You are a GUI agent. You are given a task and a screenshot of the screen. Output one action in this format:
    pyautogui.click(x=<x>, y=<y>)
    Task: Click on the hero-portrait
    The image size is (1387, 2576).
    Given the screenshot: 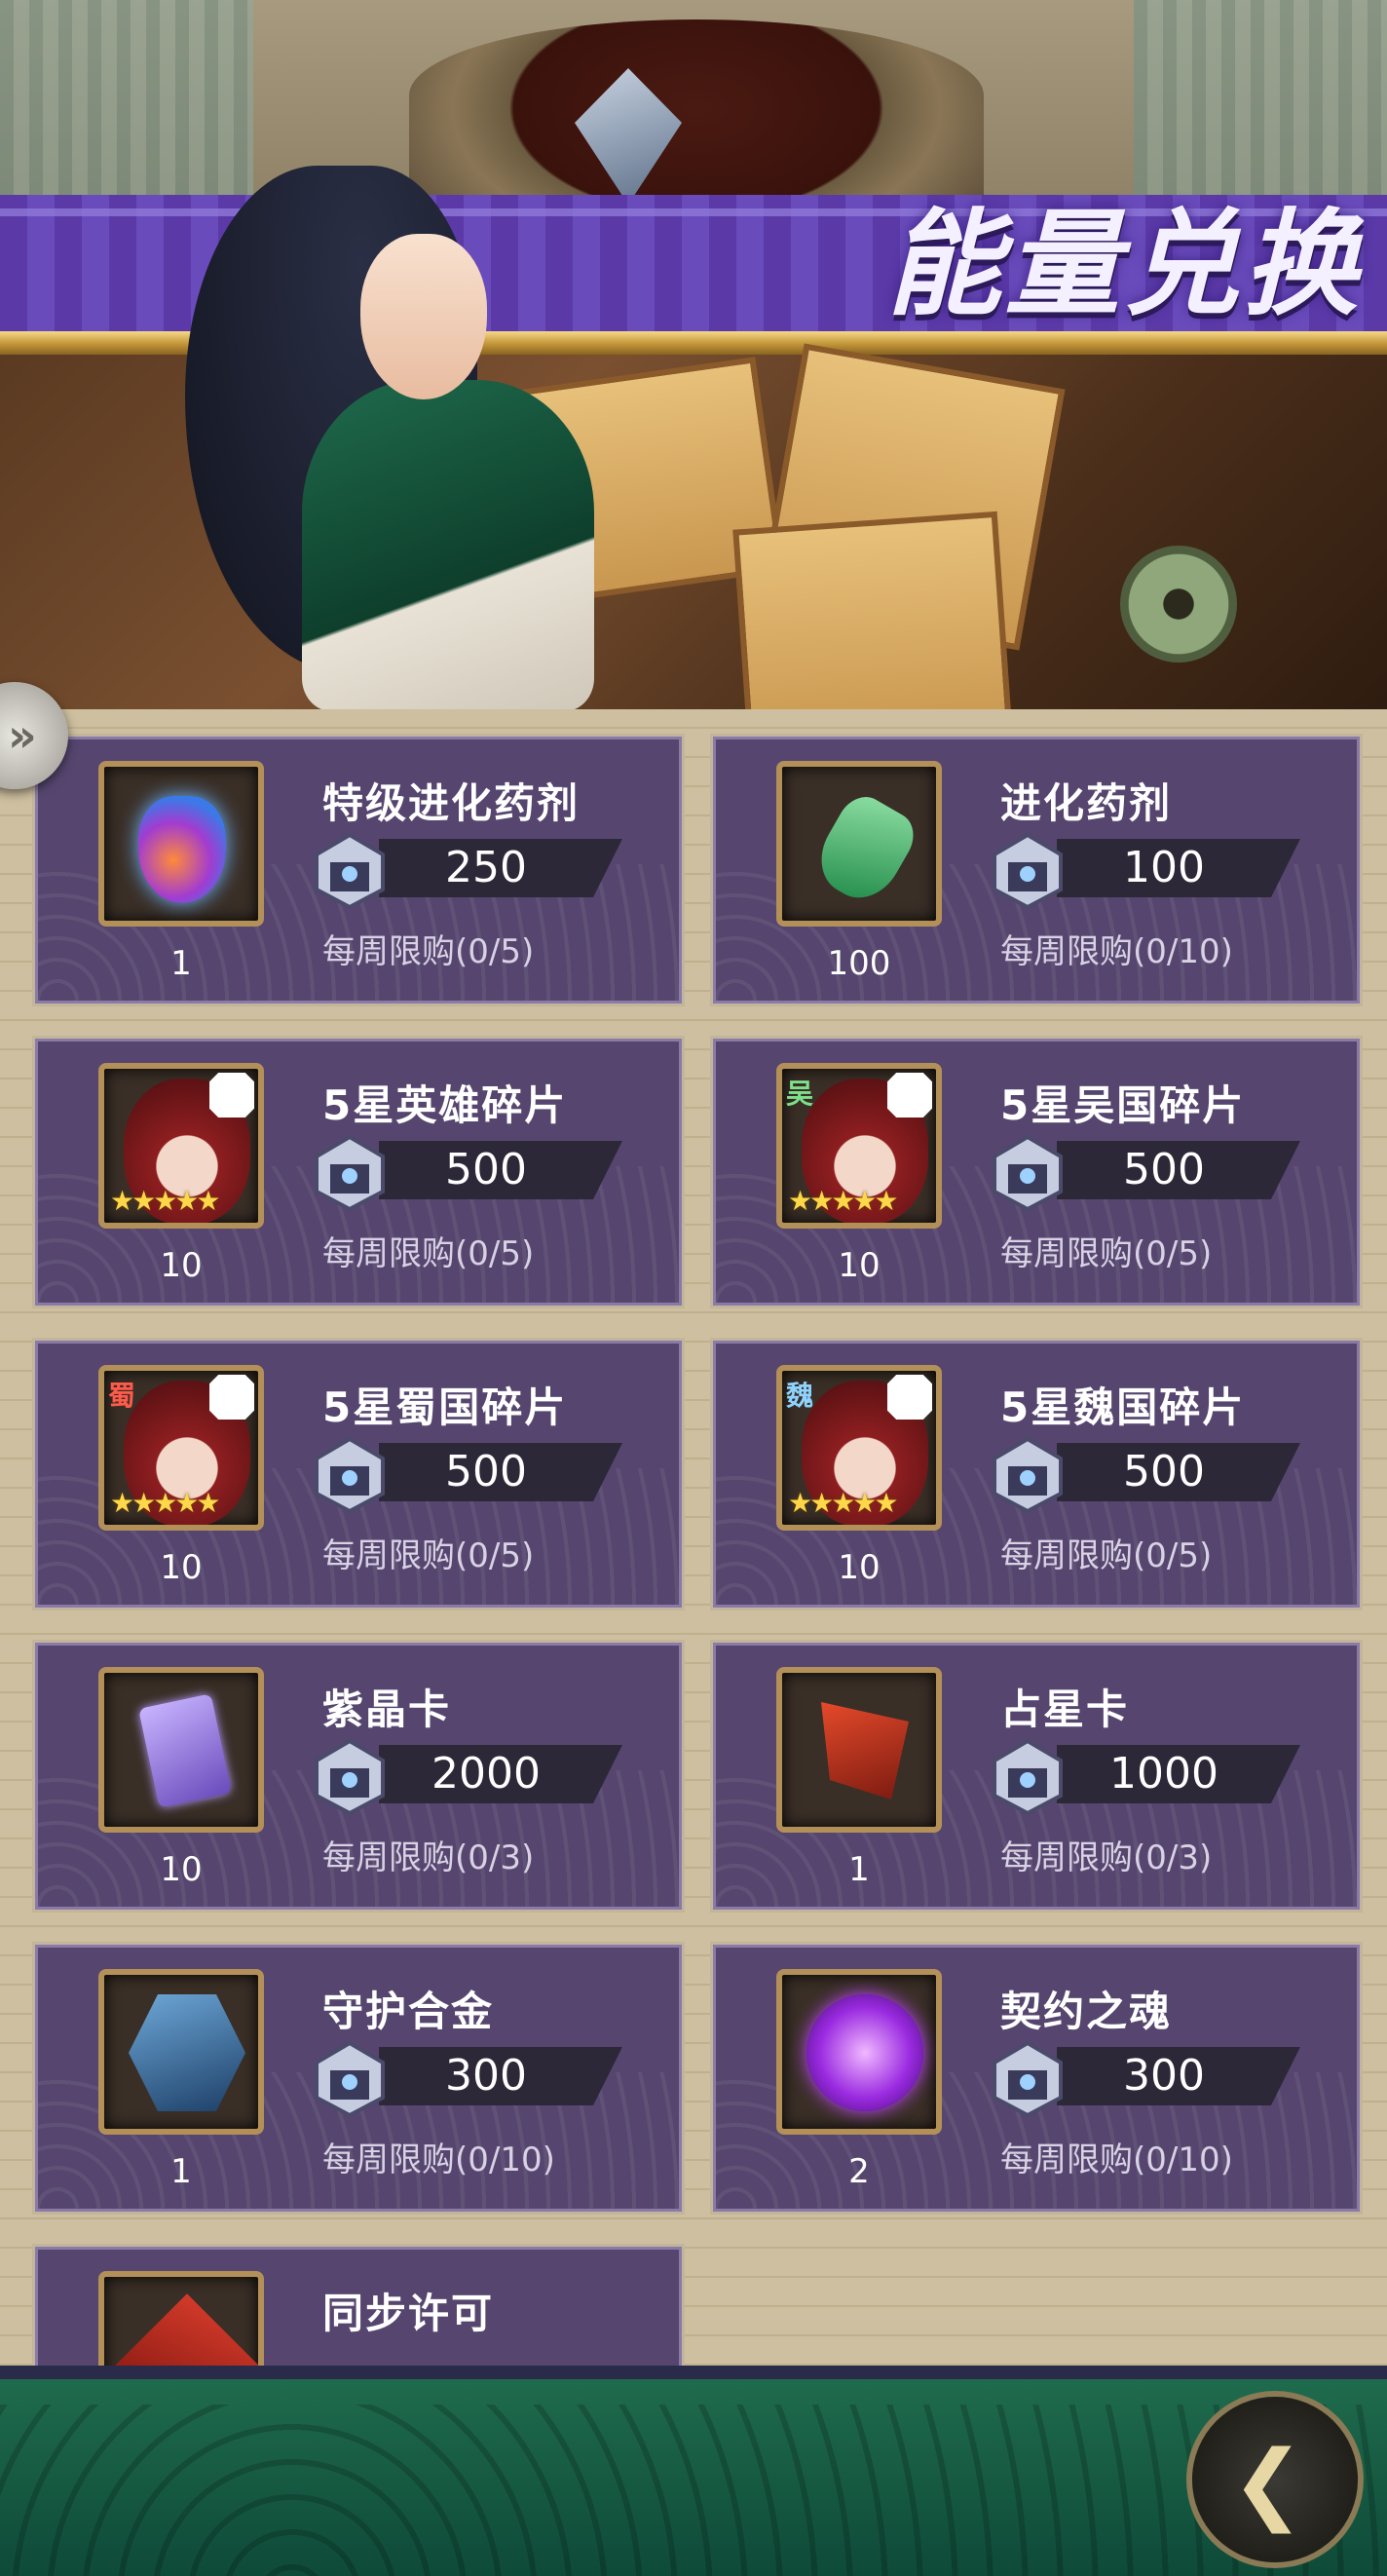 What is the action you would take?
    pyautogui.click(x=385, y=418)
    